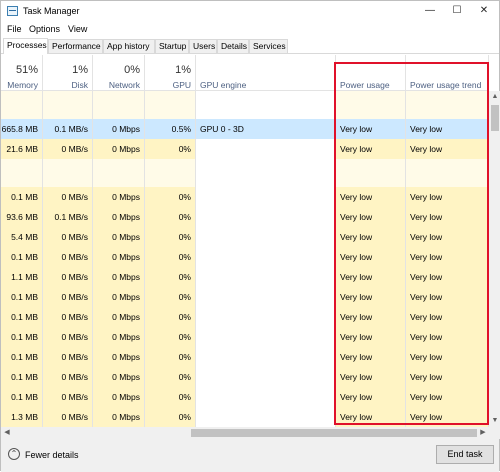 The width and height of the screenshot is (500, 472). What do you see at coordinates (170, 73) in the screenshot?
I see `column-header-gpu: 1% GPU` at bounding box center [170, 73].